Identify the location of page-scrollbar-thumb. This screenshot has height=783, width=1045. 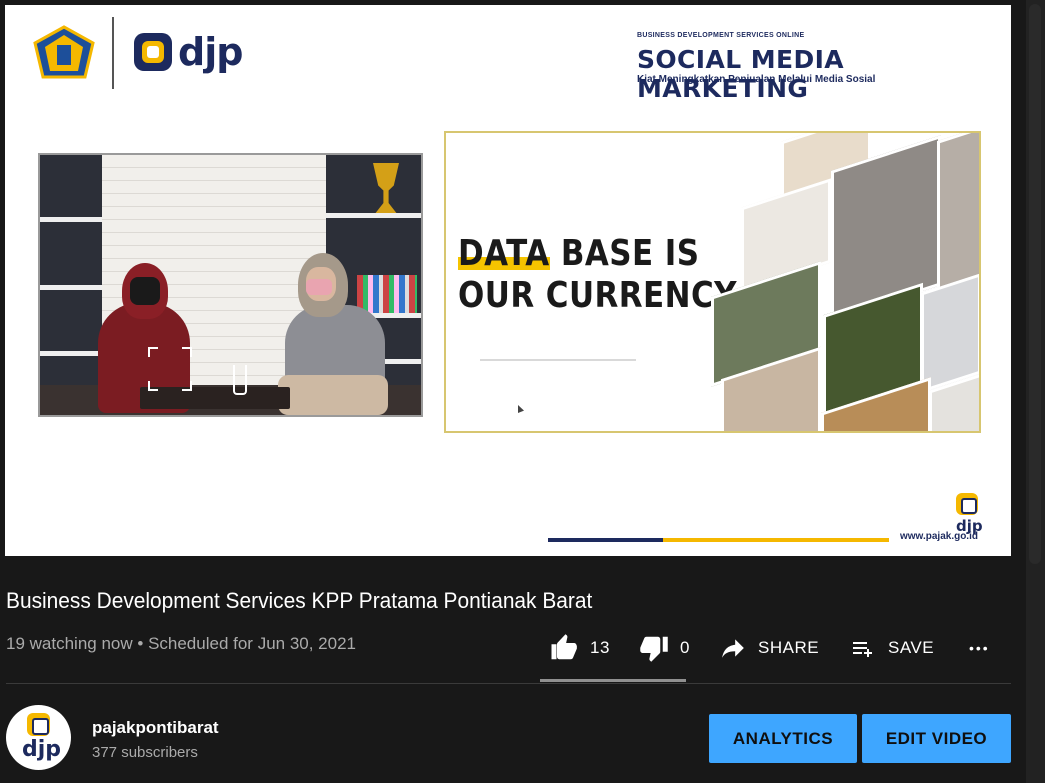
(1035, 284).